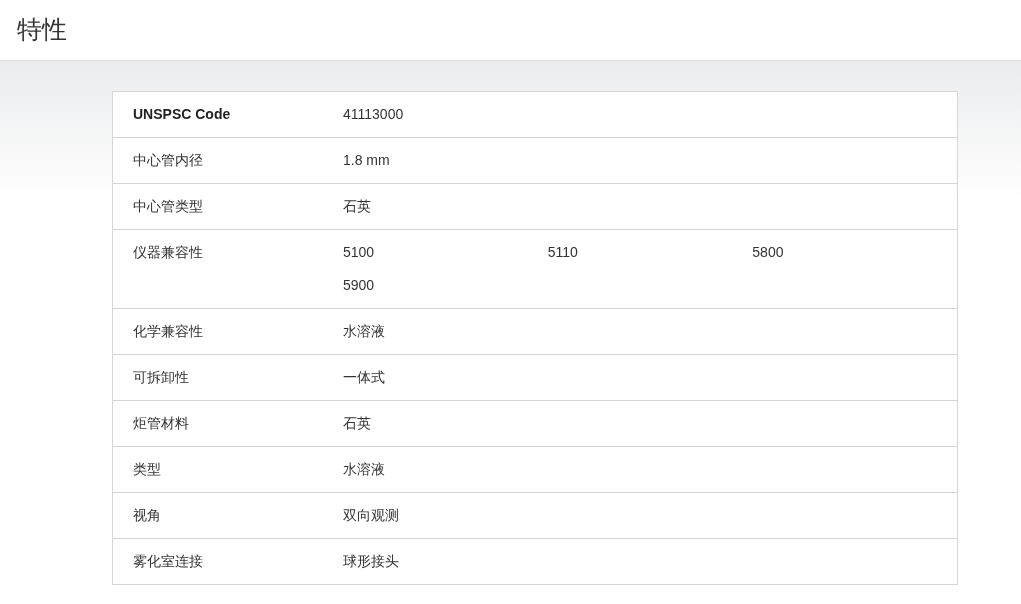 The height and width of the screenshot is (604, 1021). What do you see at coordinates (147, 515) in the screenshot?
I see `property-label: 视角` at bounding box center [147, 515].